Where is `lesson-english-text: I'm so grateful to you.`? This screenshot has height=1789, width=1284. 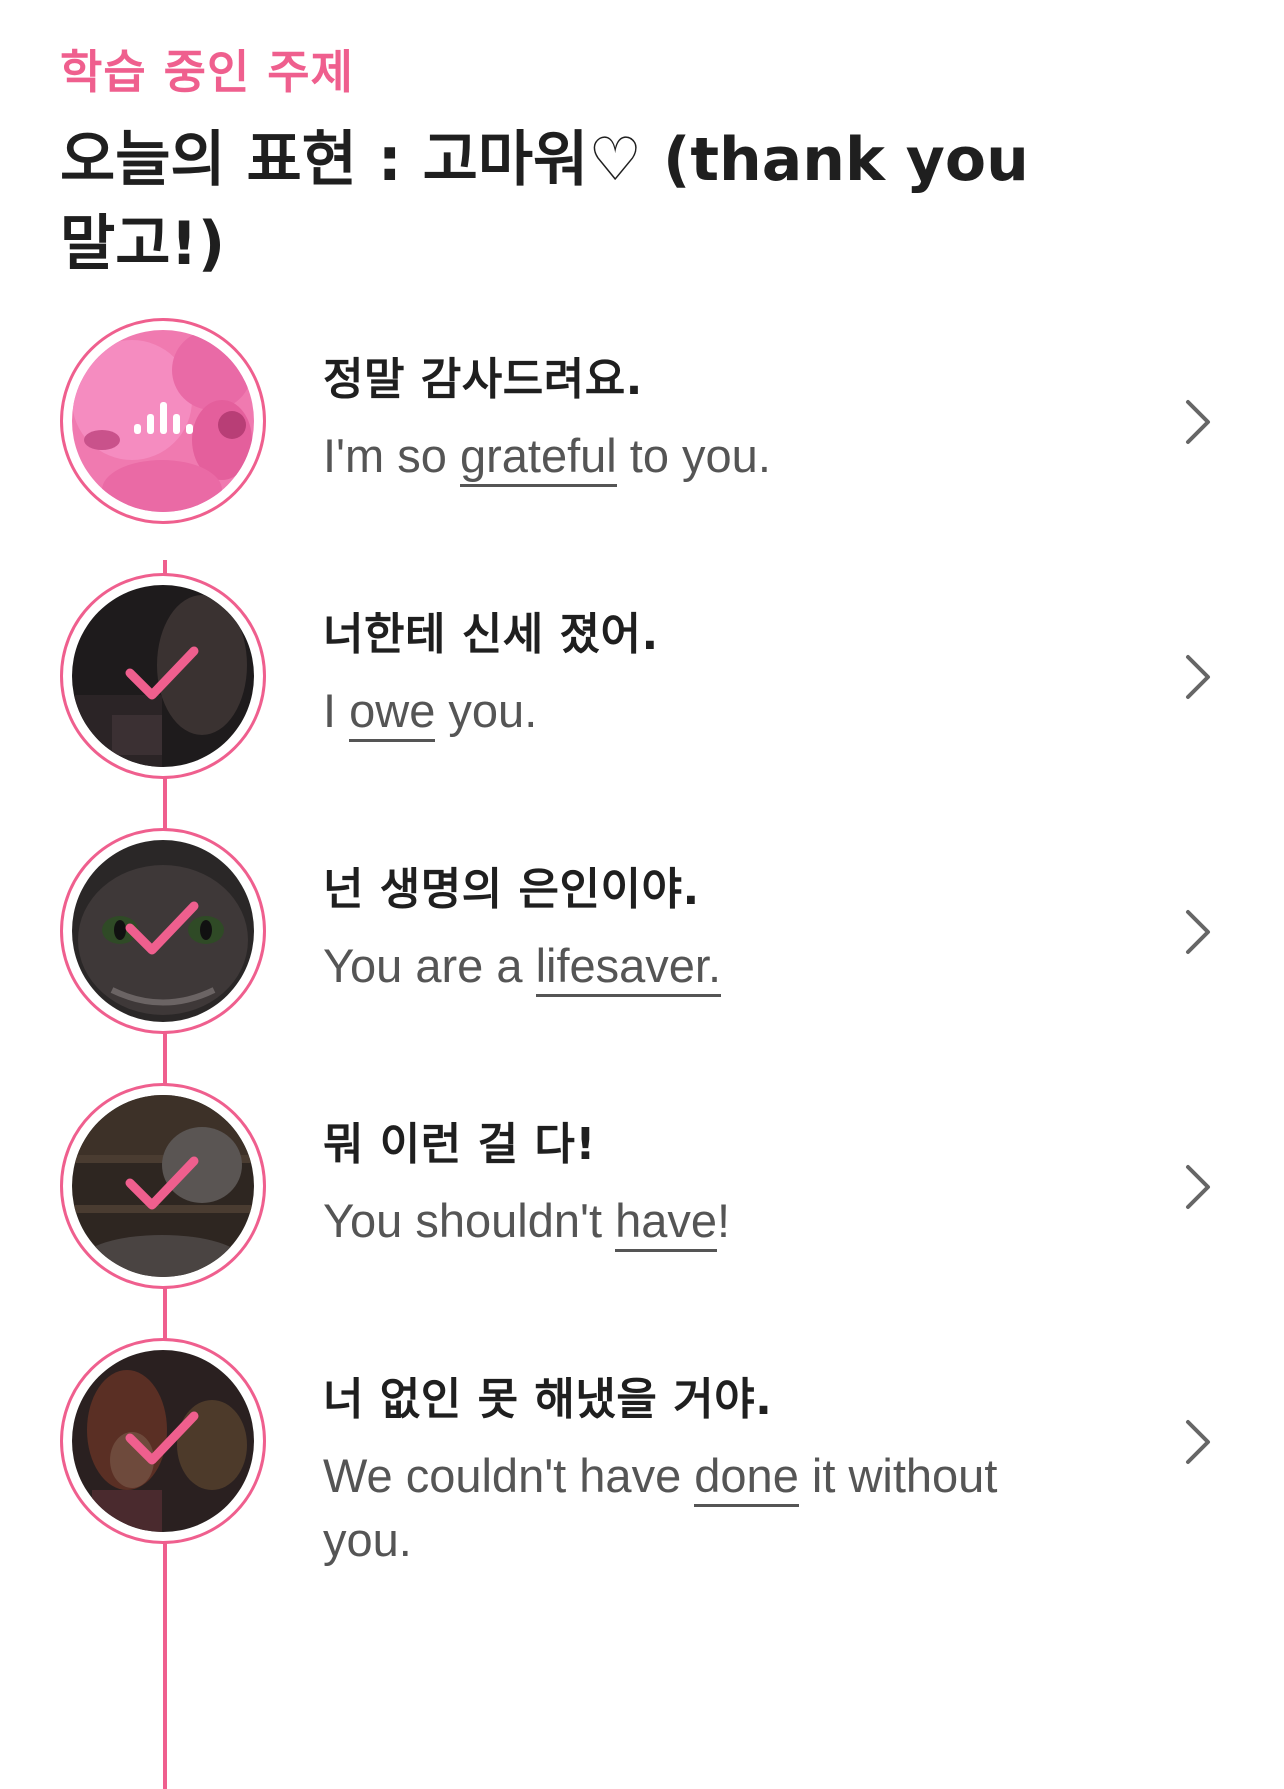 lesson-english-text: I'm so grateful to you. is located at coordinates (703, 456).